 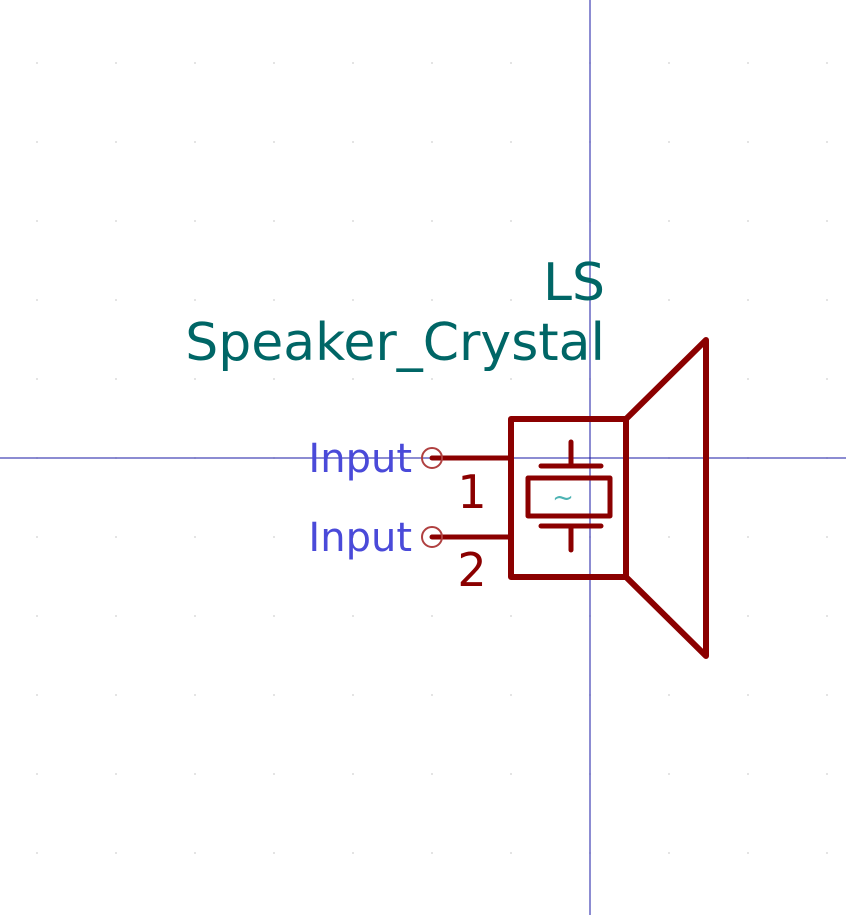 What do you see at coordinates (471, 492) in the screenshot?
I see `pin-1-number: 1` at bounding box center [471, 492].